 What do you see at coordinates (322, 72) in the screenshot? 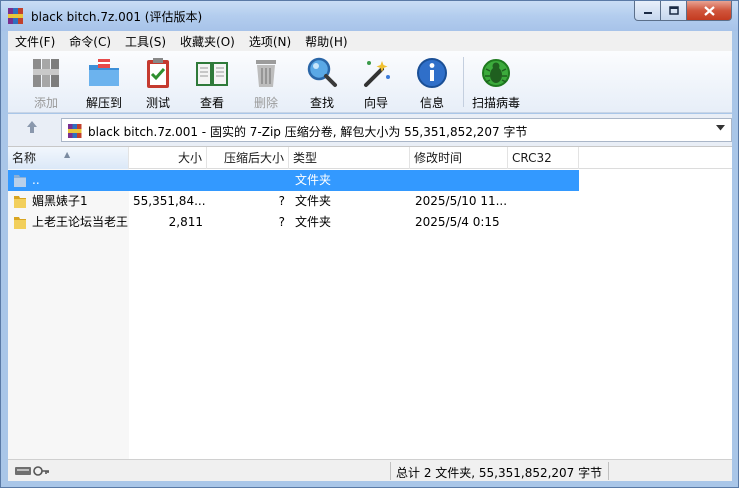
I see `find-magnifier-icon` at bounding box center [322, 72].